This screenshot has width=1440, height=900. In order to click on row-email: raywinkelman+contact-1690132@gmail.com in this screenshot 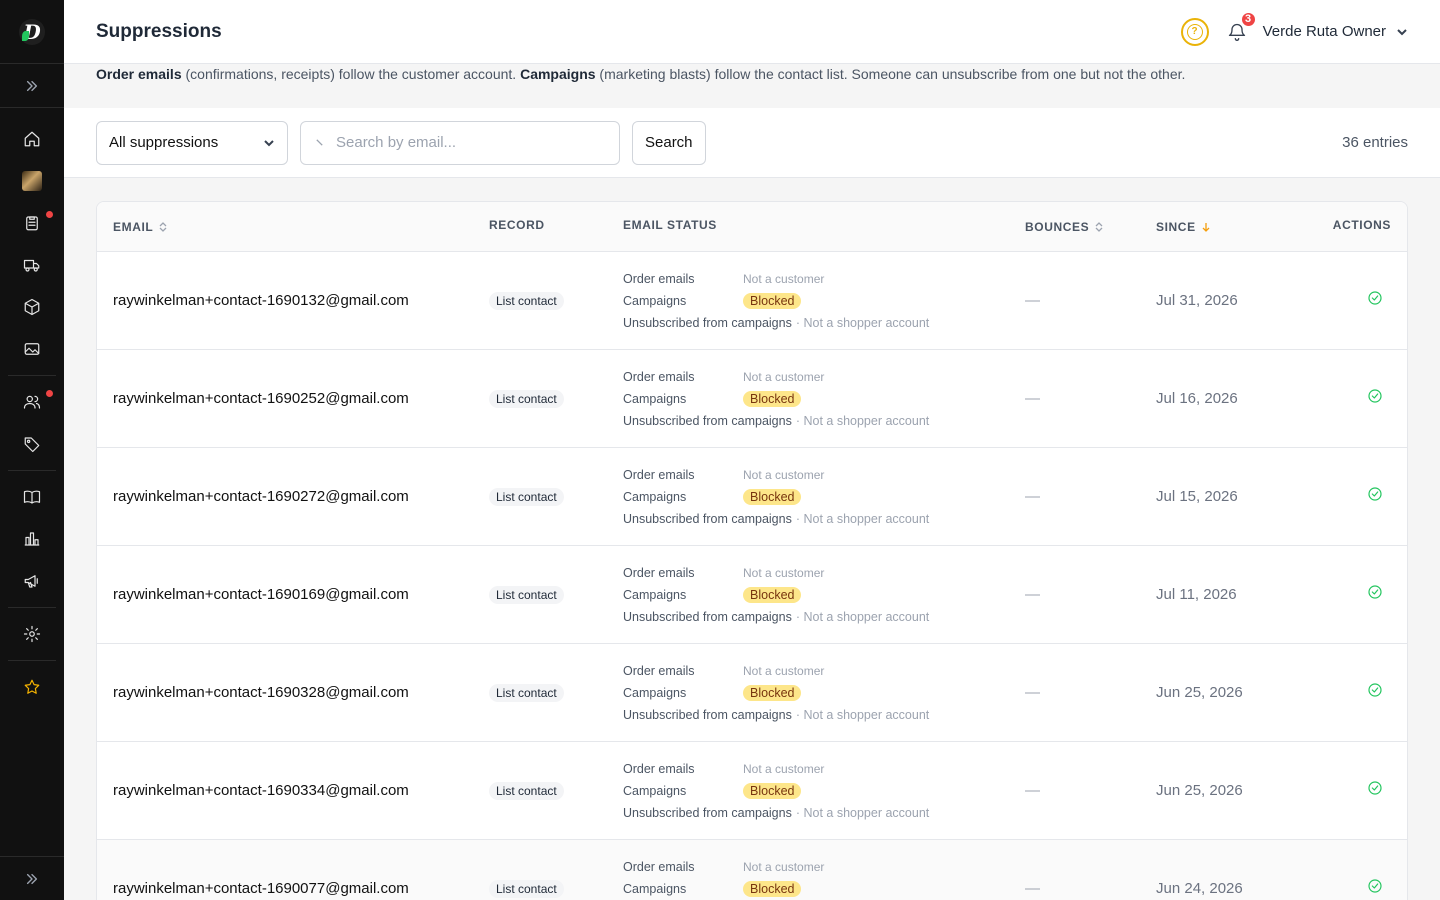, I will do `click(261, 300)`.